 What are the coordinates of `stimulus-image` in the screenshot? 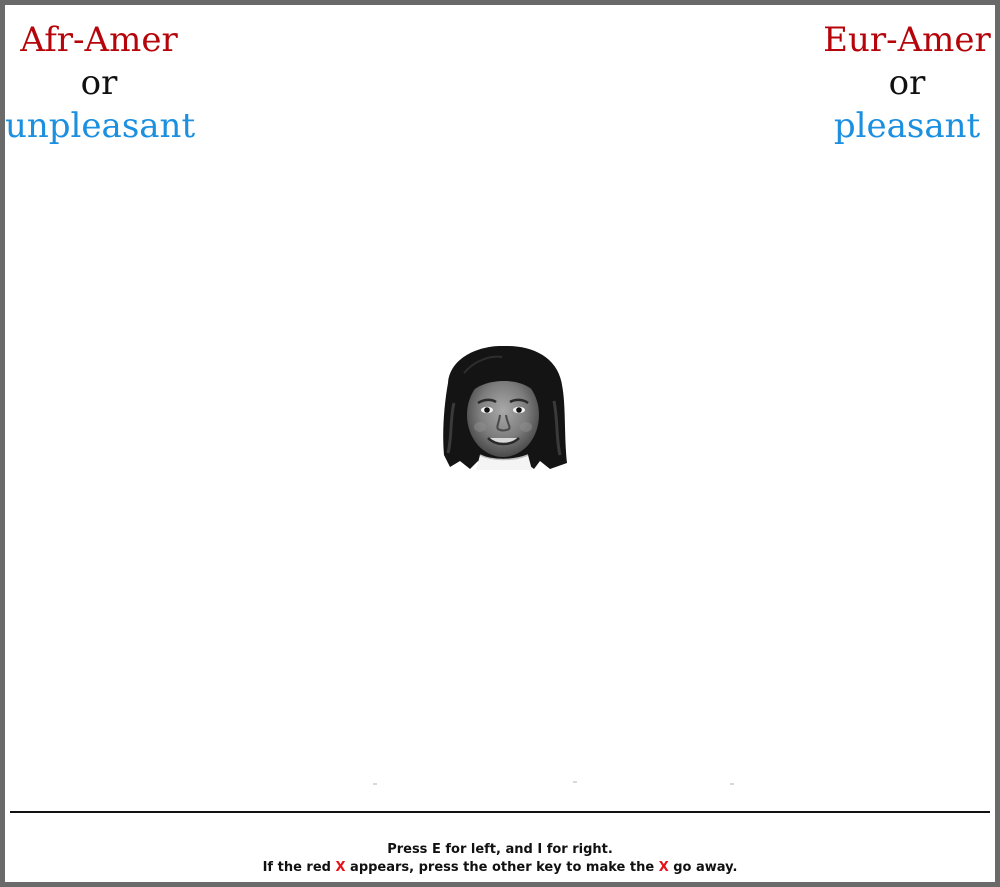 It's located at (503, 406).